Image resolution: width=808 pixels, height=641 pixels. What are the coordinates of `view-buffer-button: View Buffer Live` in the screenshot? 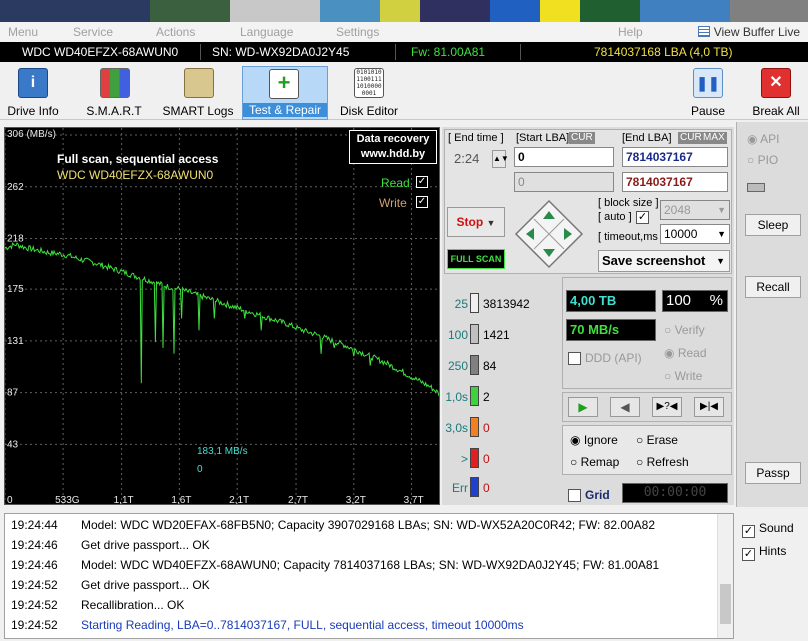 It's located at (748, 32).